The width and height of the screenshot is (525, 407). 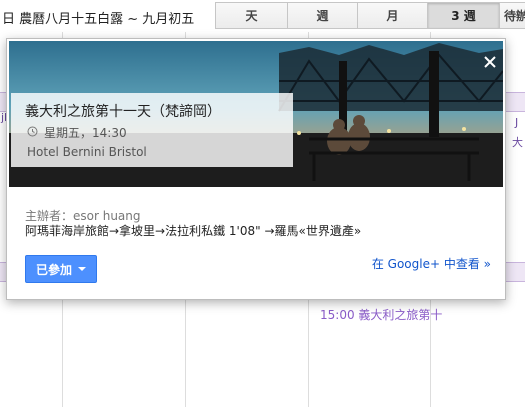 What do you see at coordinates (512, 15) in the screenshot?
I see `view-tasks-button: 待辦` at bounding box center [512, 15].